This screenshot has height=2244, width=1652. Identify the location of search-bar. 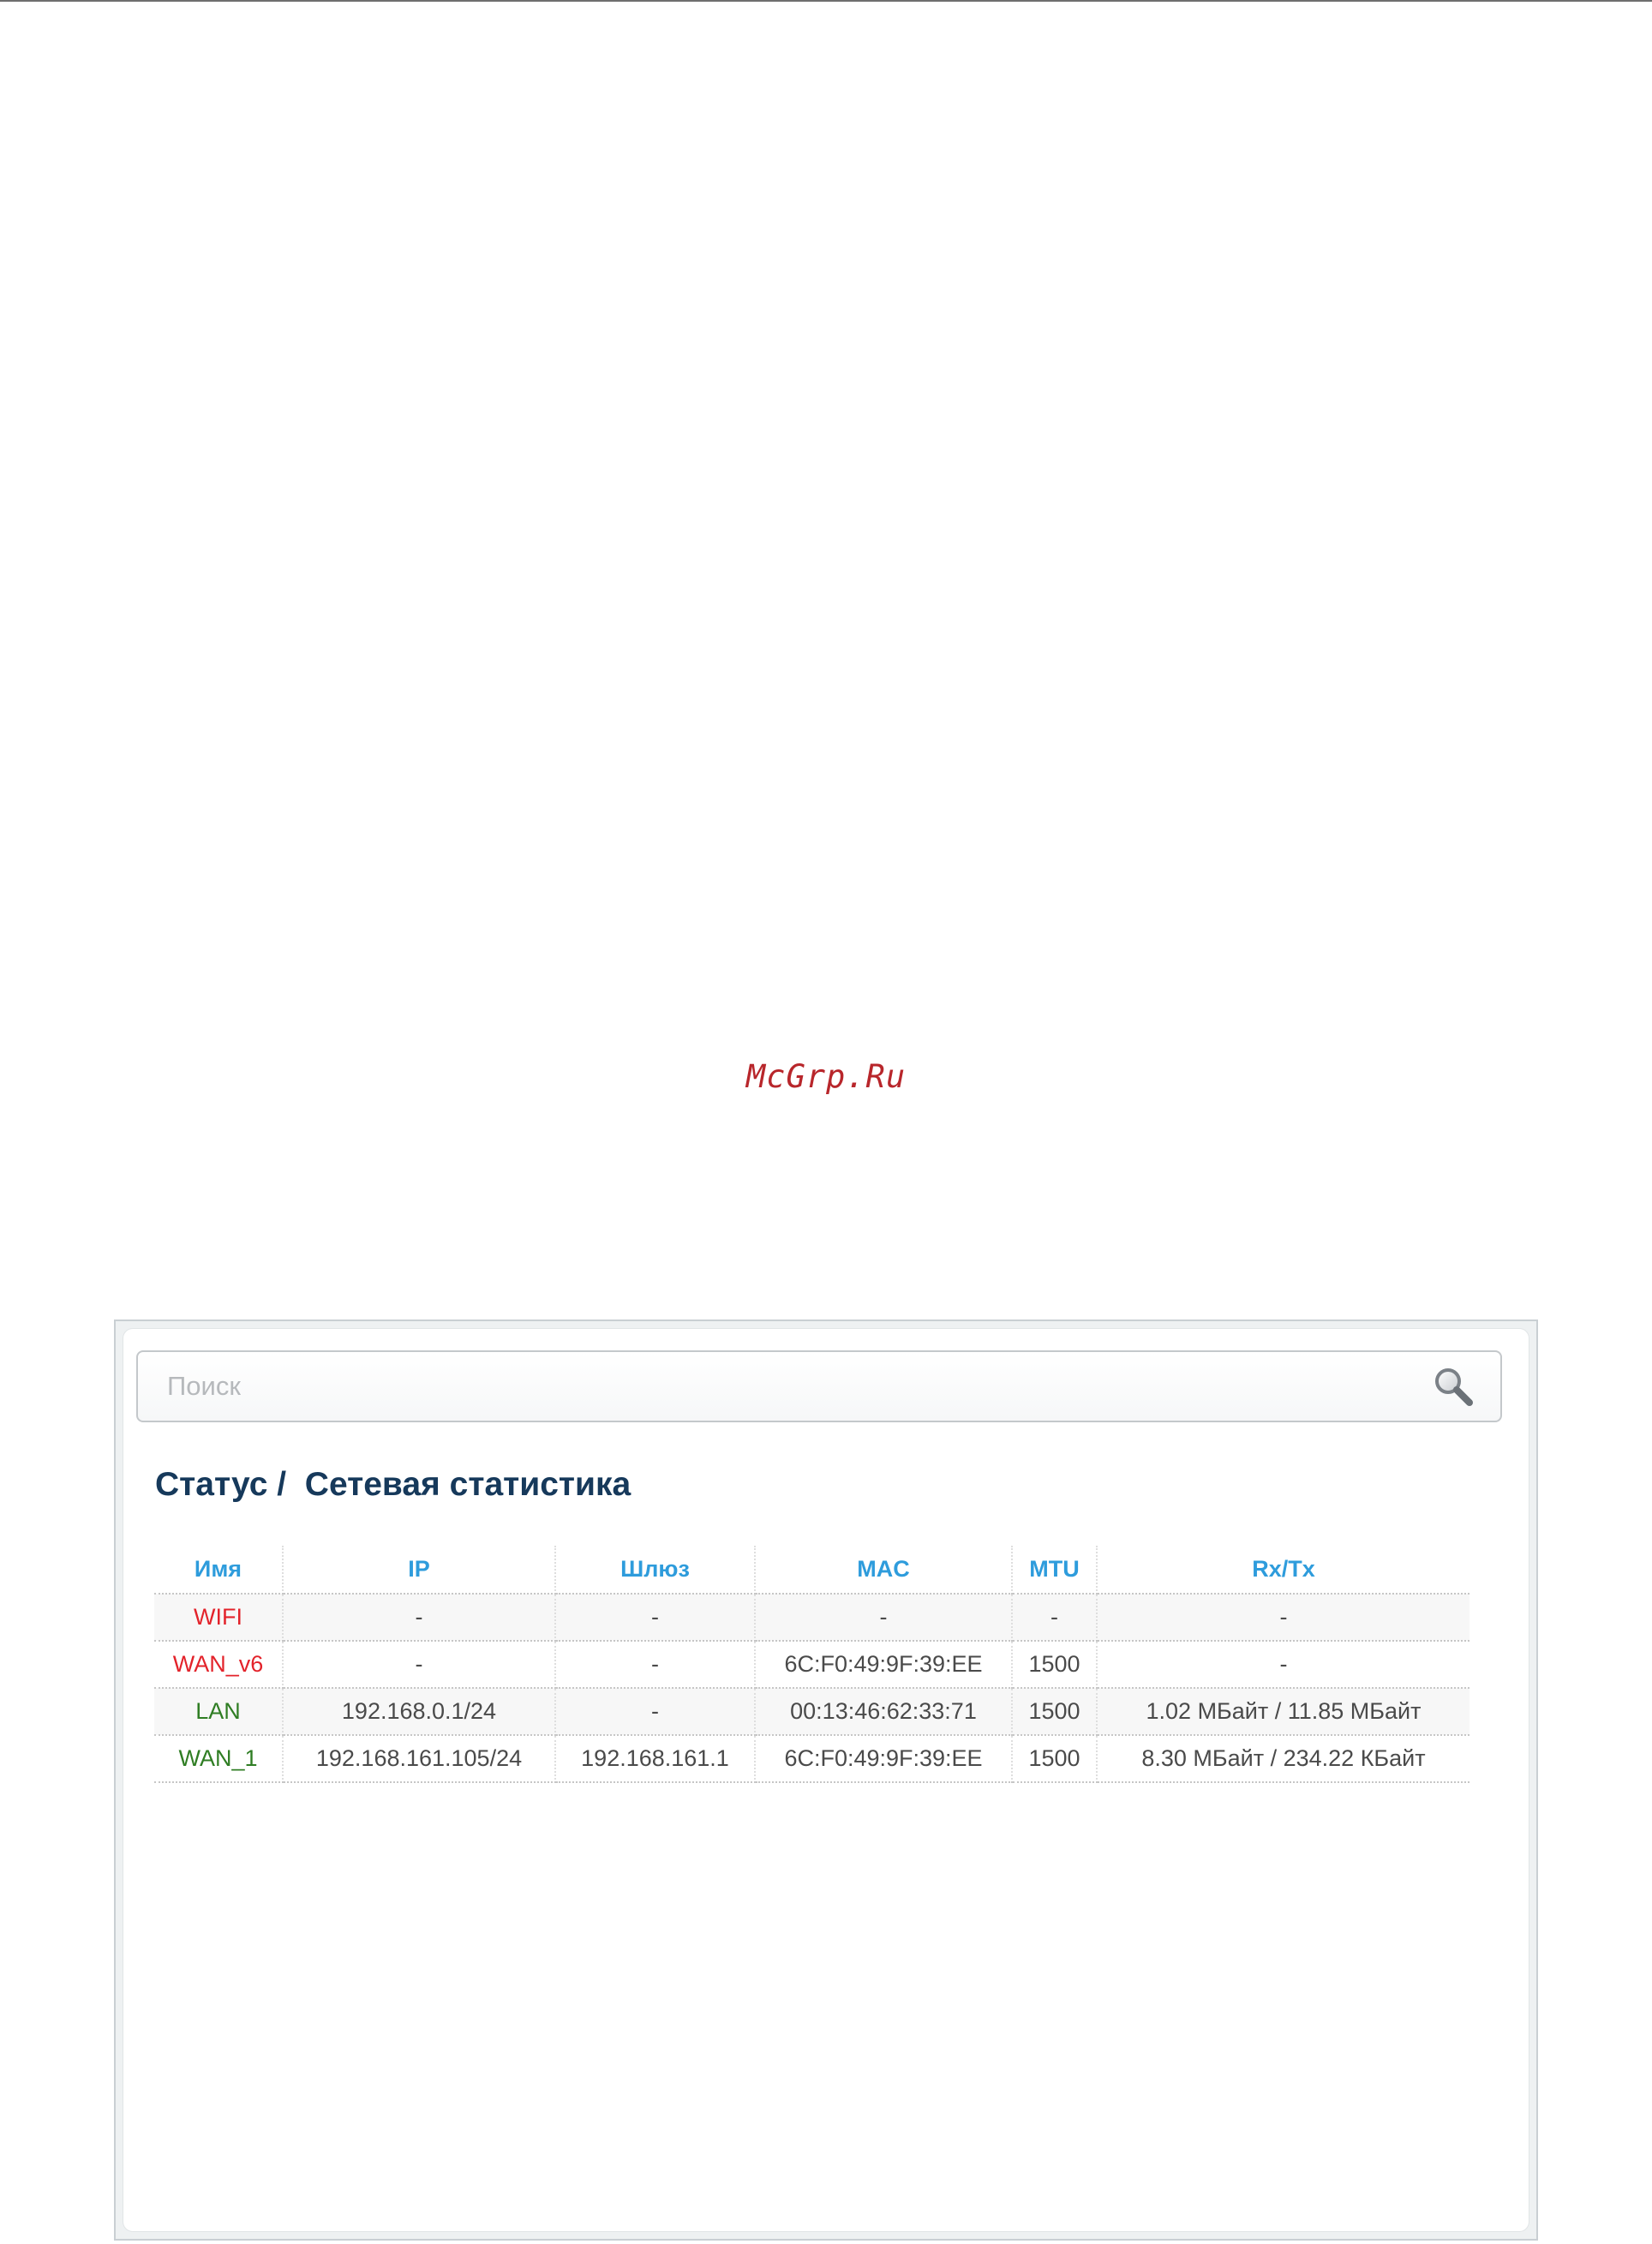
(819, 1386).